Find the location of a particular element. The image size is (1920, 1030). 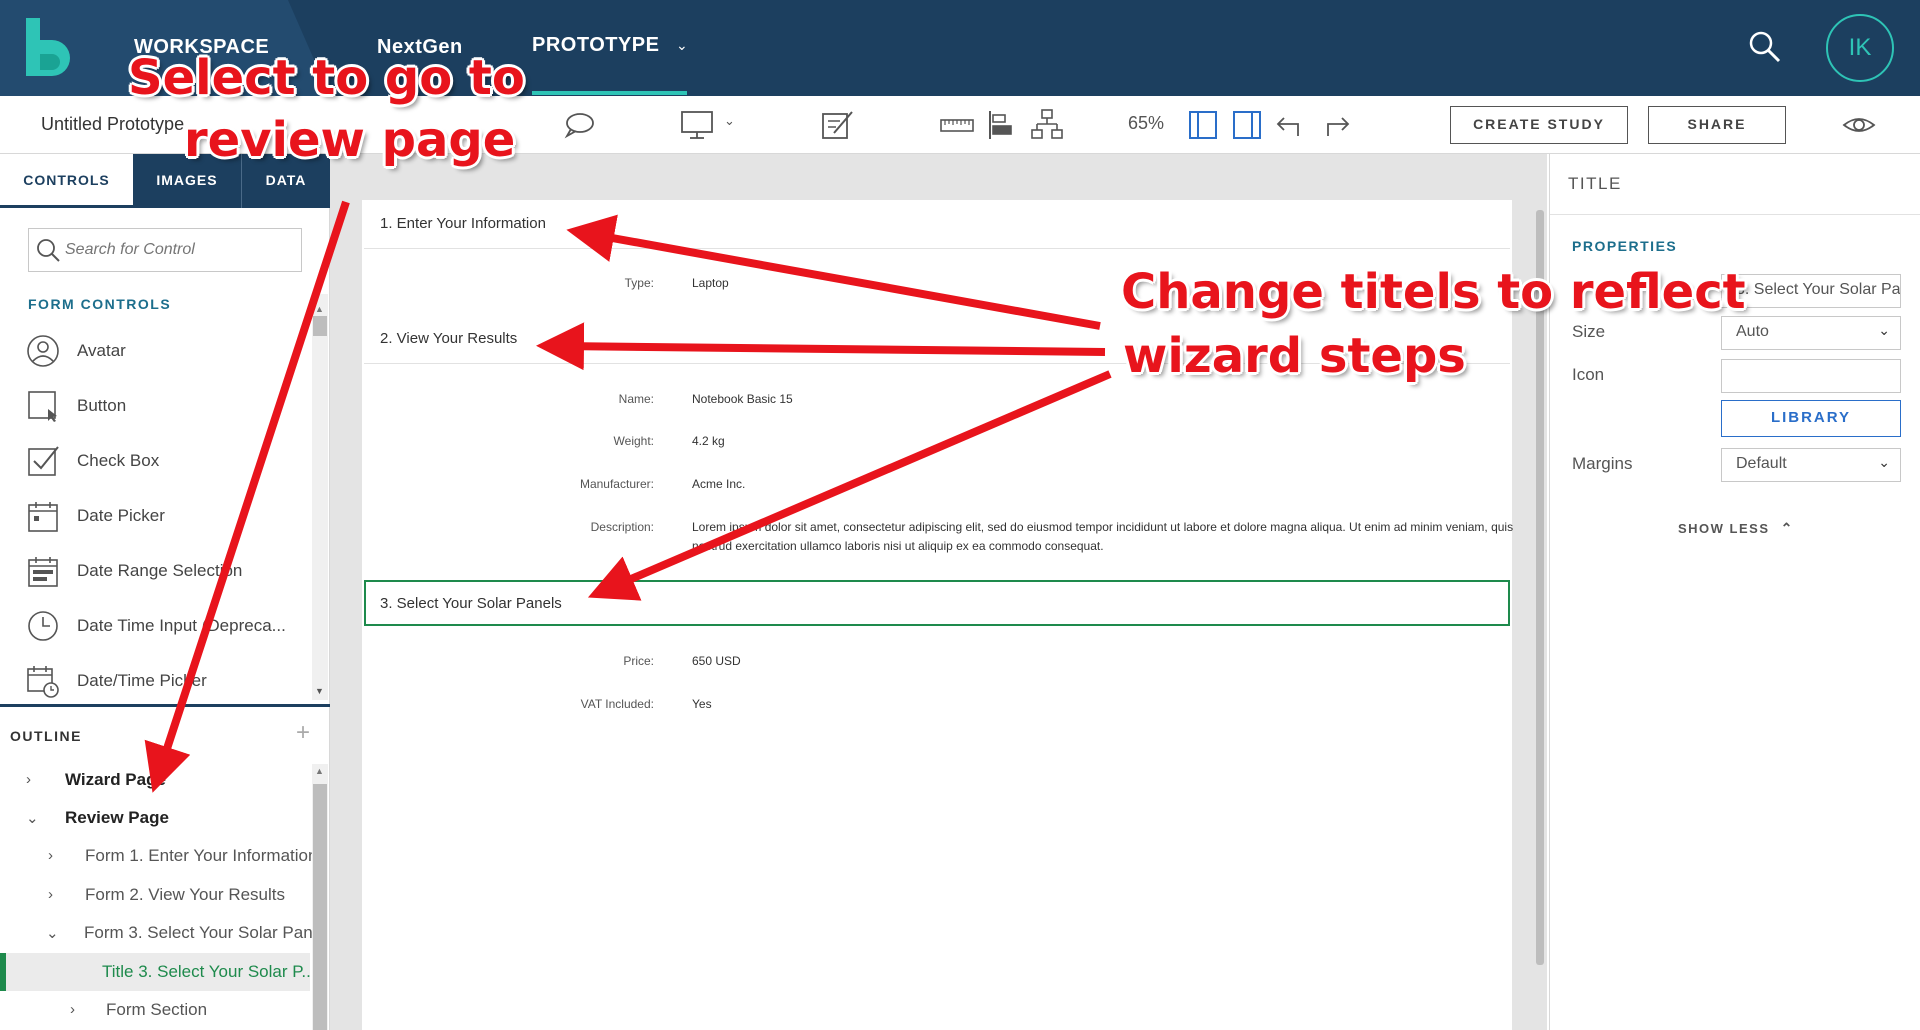

scroll-down-icon: ▼ is located at coordinates (319, 691).